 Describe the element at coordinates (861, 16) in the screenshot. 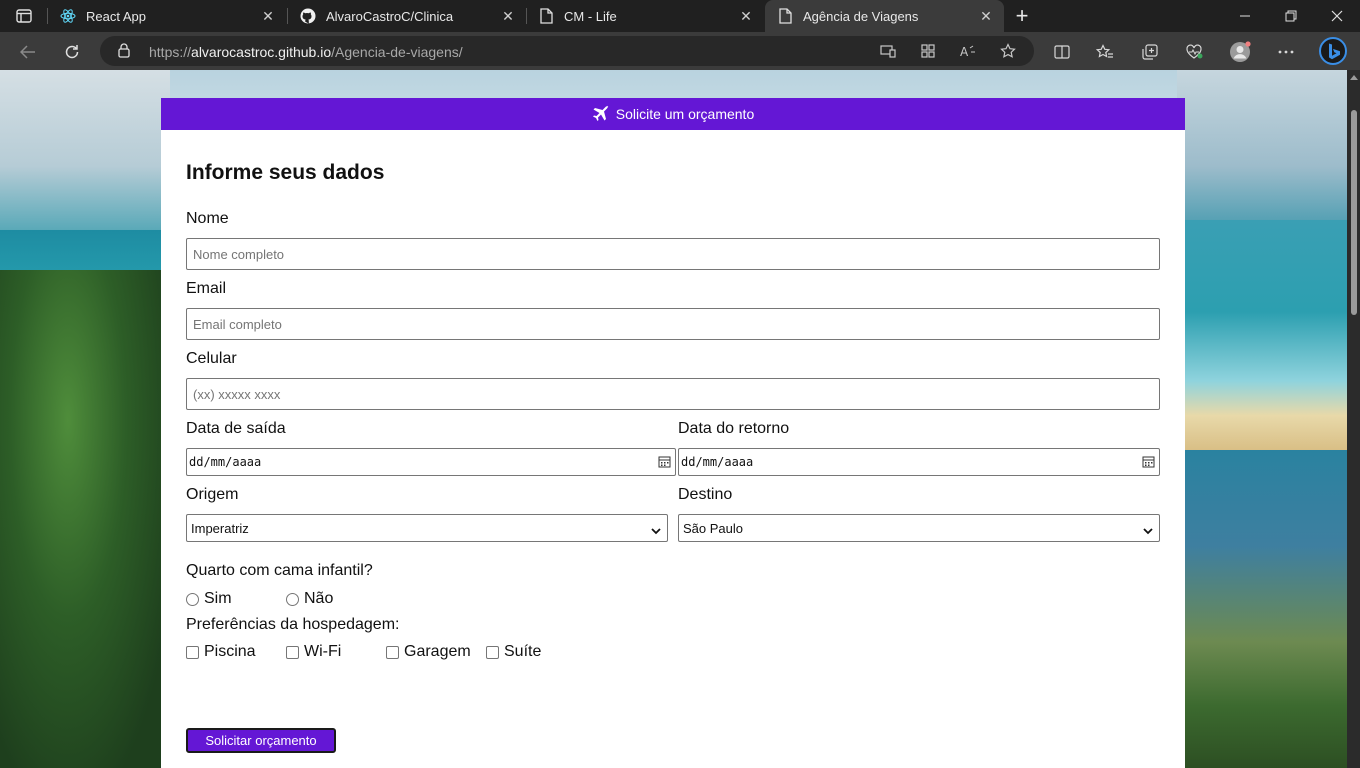

I see `tab-title: Agência de Viagens` at that location.